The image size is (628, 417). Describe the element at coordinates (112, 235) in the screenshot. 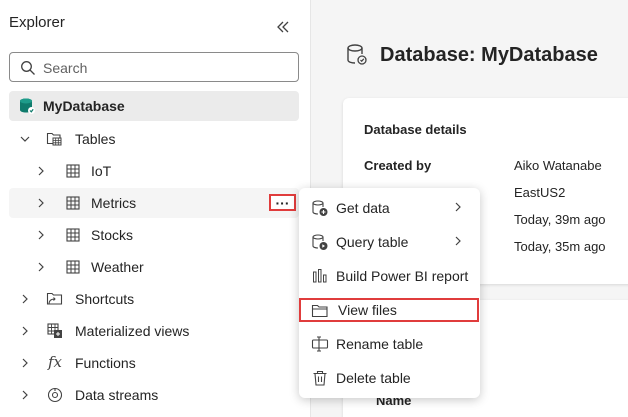

I see `table-label: Stocks` at that location.